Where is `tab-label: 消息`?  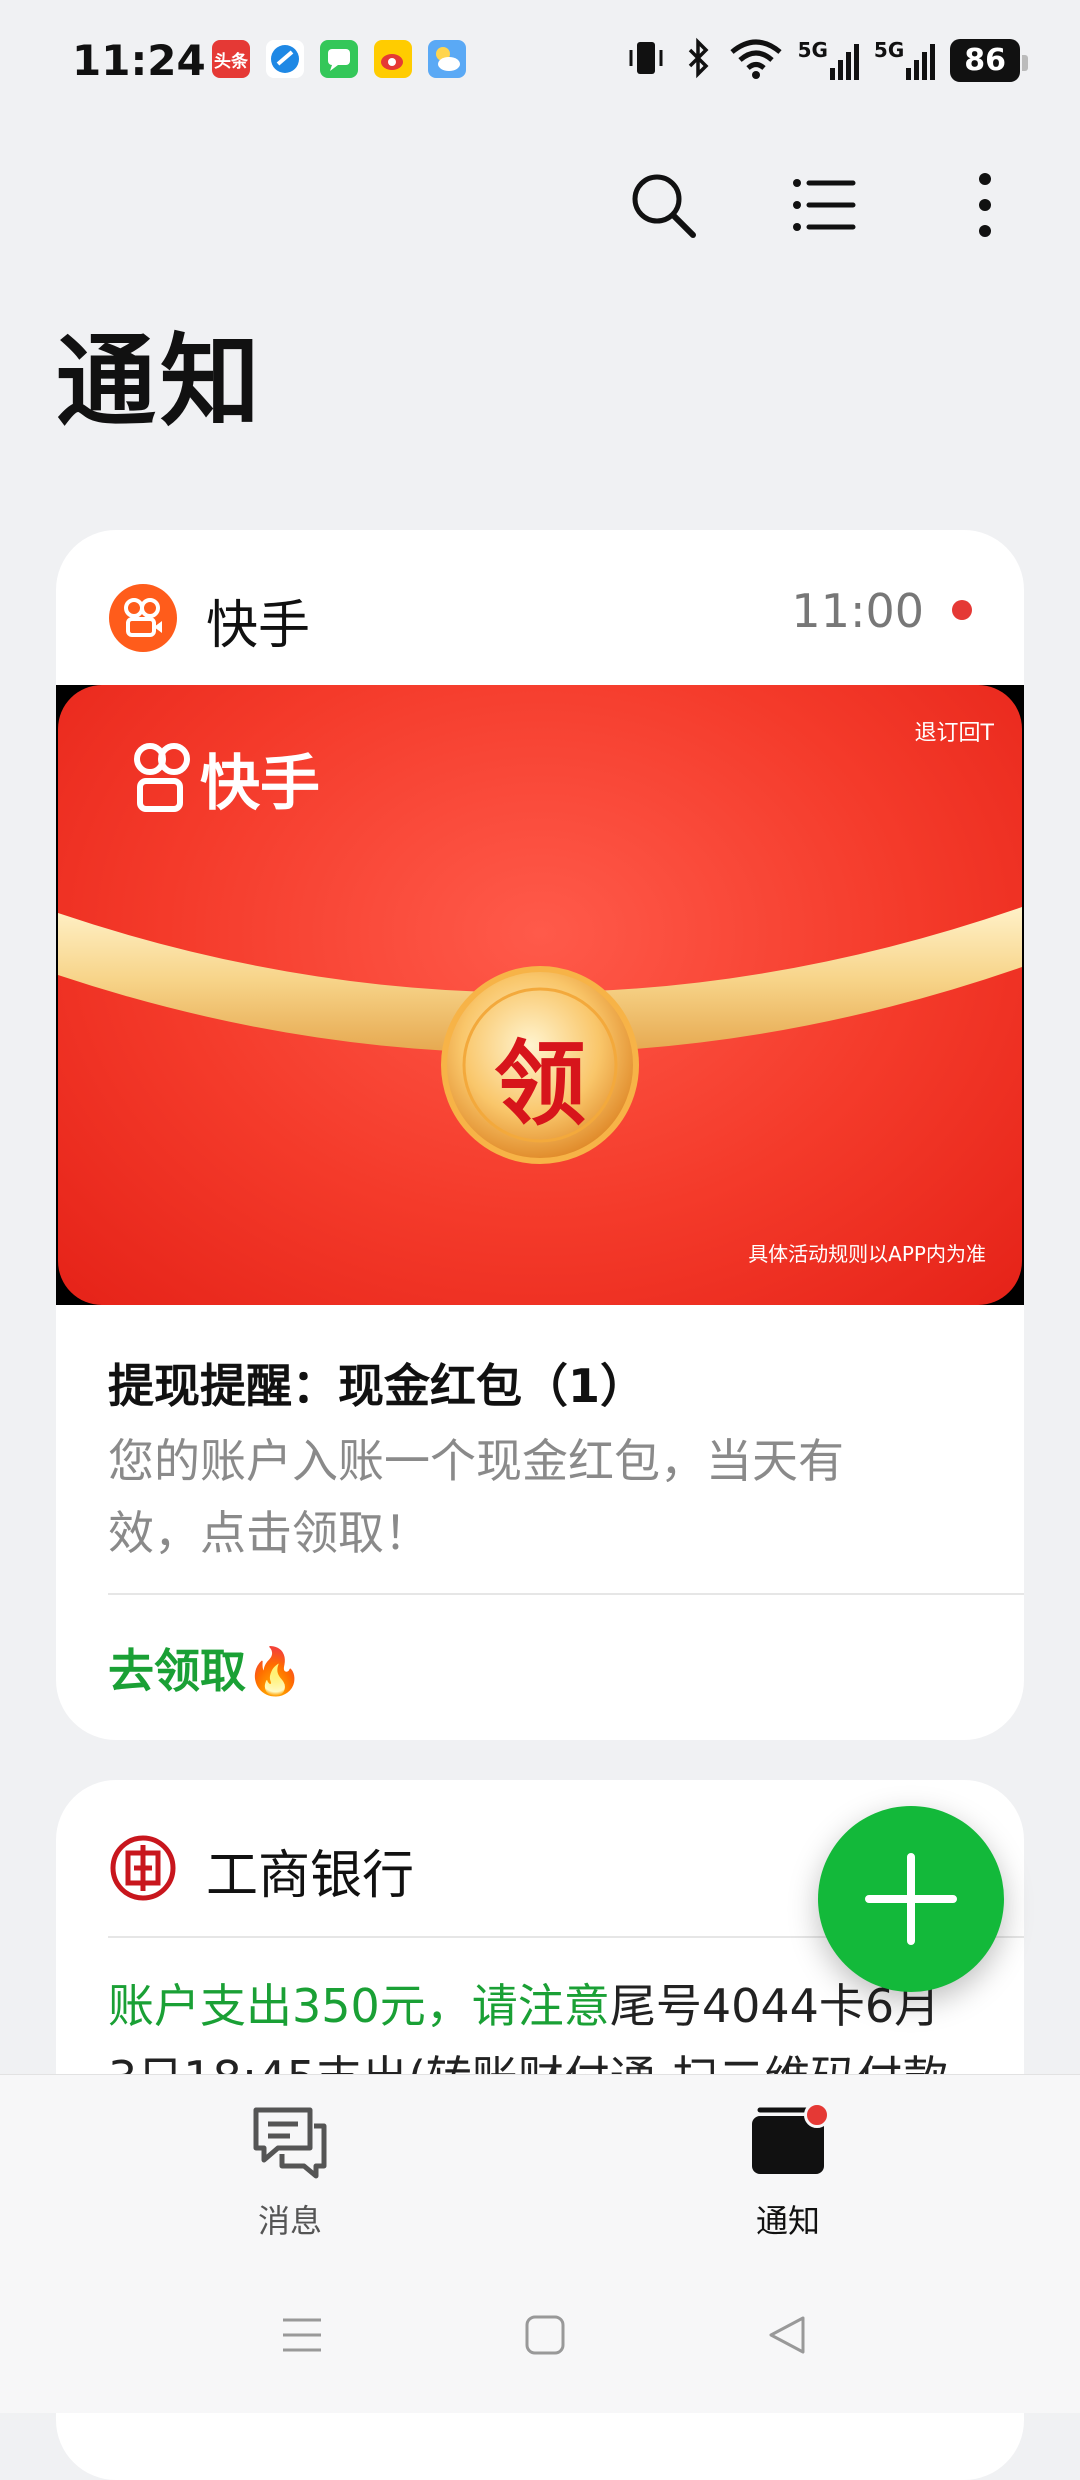
tab-label: 消息 is located at coordinates (289, 2221).